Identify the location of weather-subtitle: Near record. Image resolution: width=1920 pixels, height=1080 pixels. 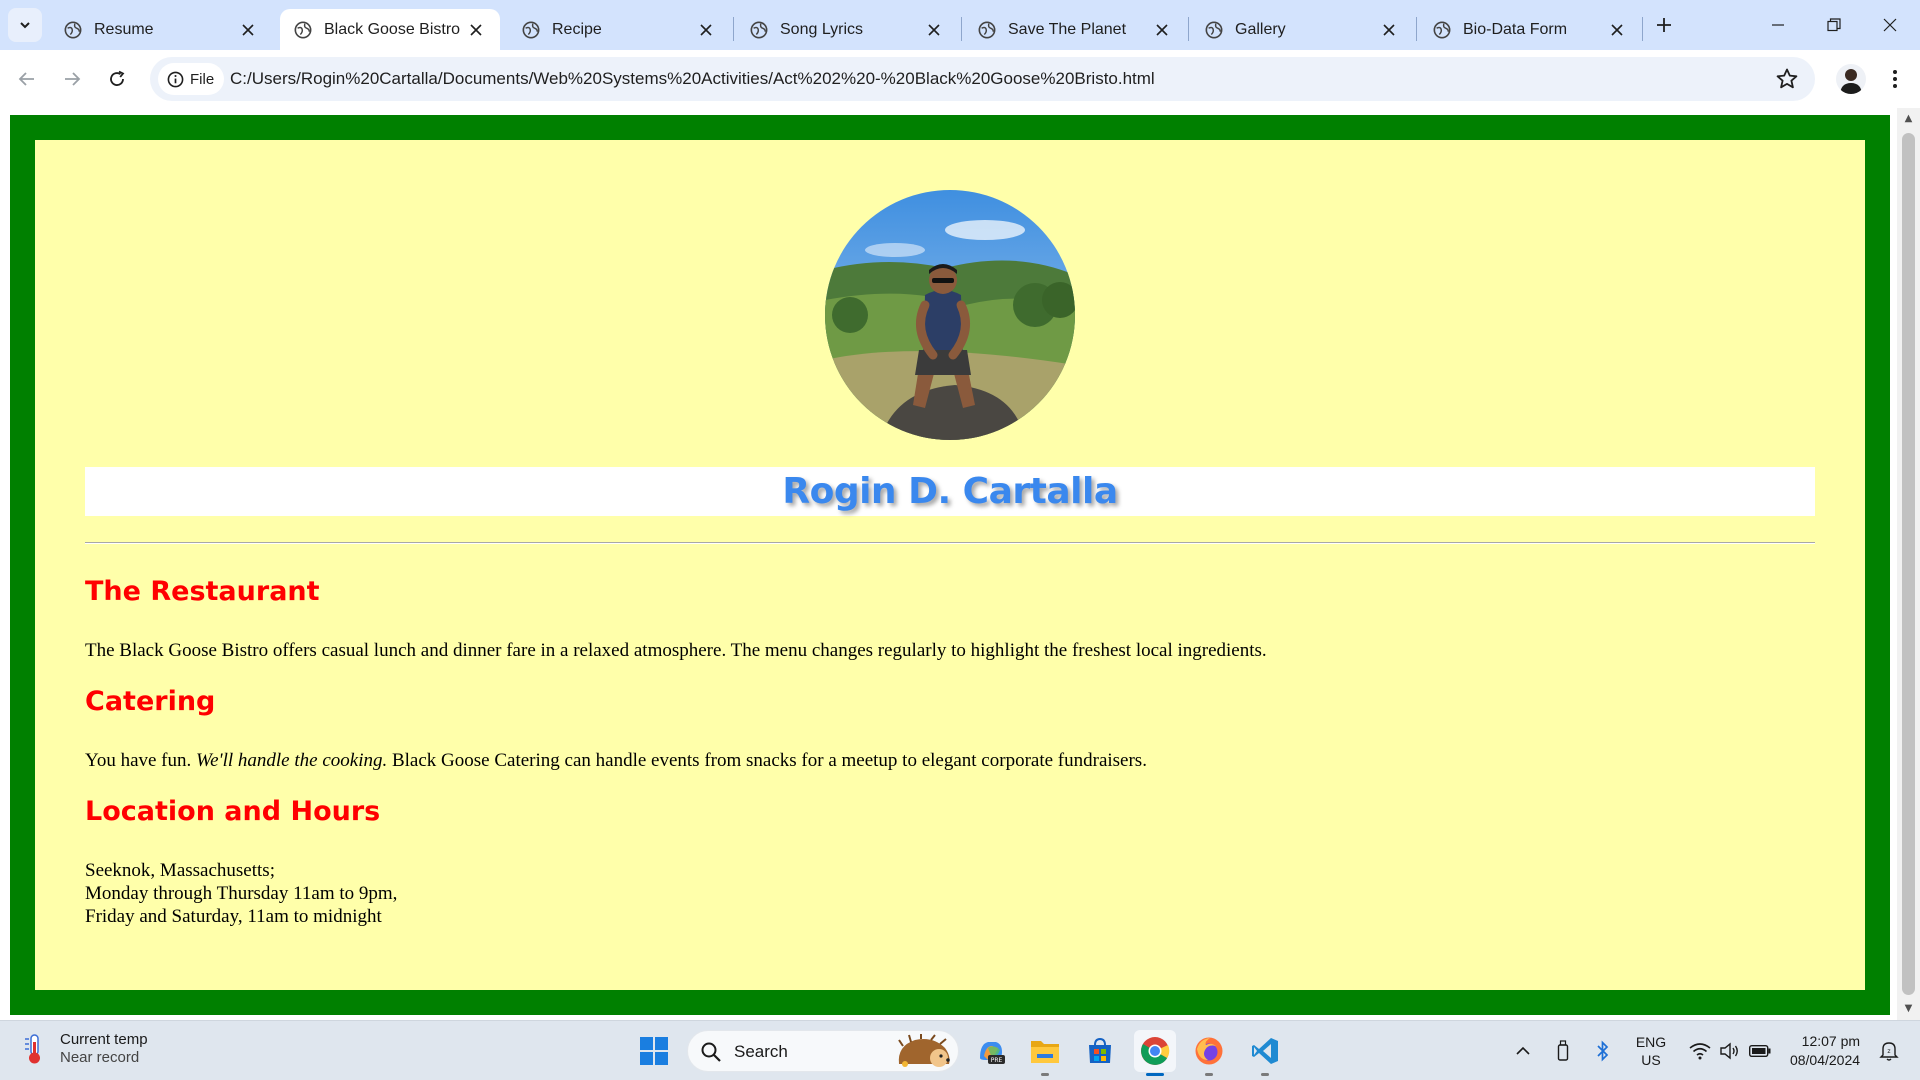
(100, 1057).